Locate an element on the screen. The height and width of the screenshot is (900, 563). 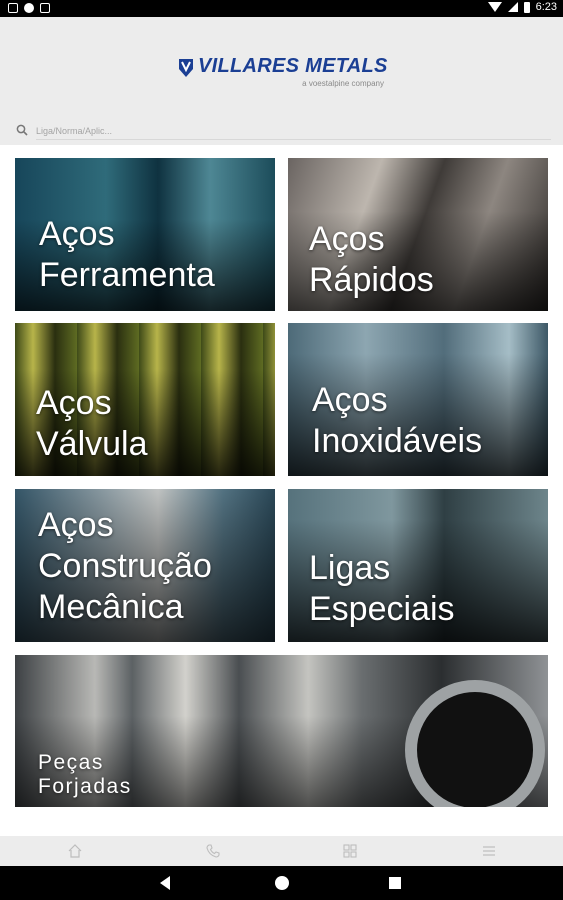
battery-icon is located at coordinates (526, 7).